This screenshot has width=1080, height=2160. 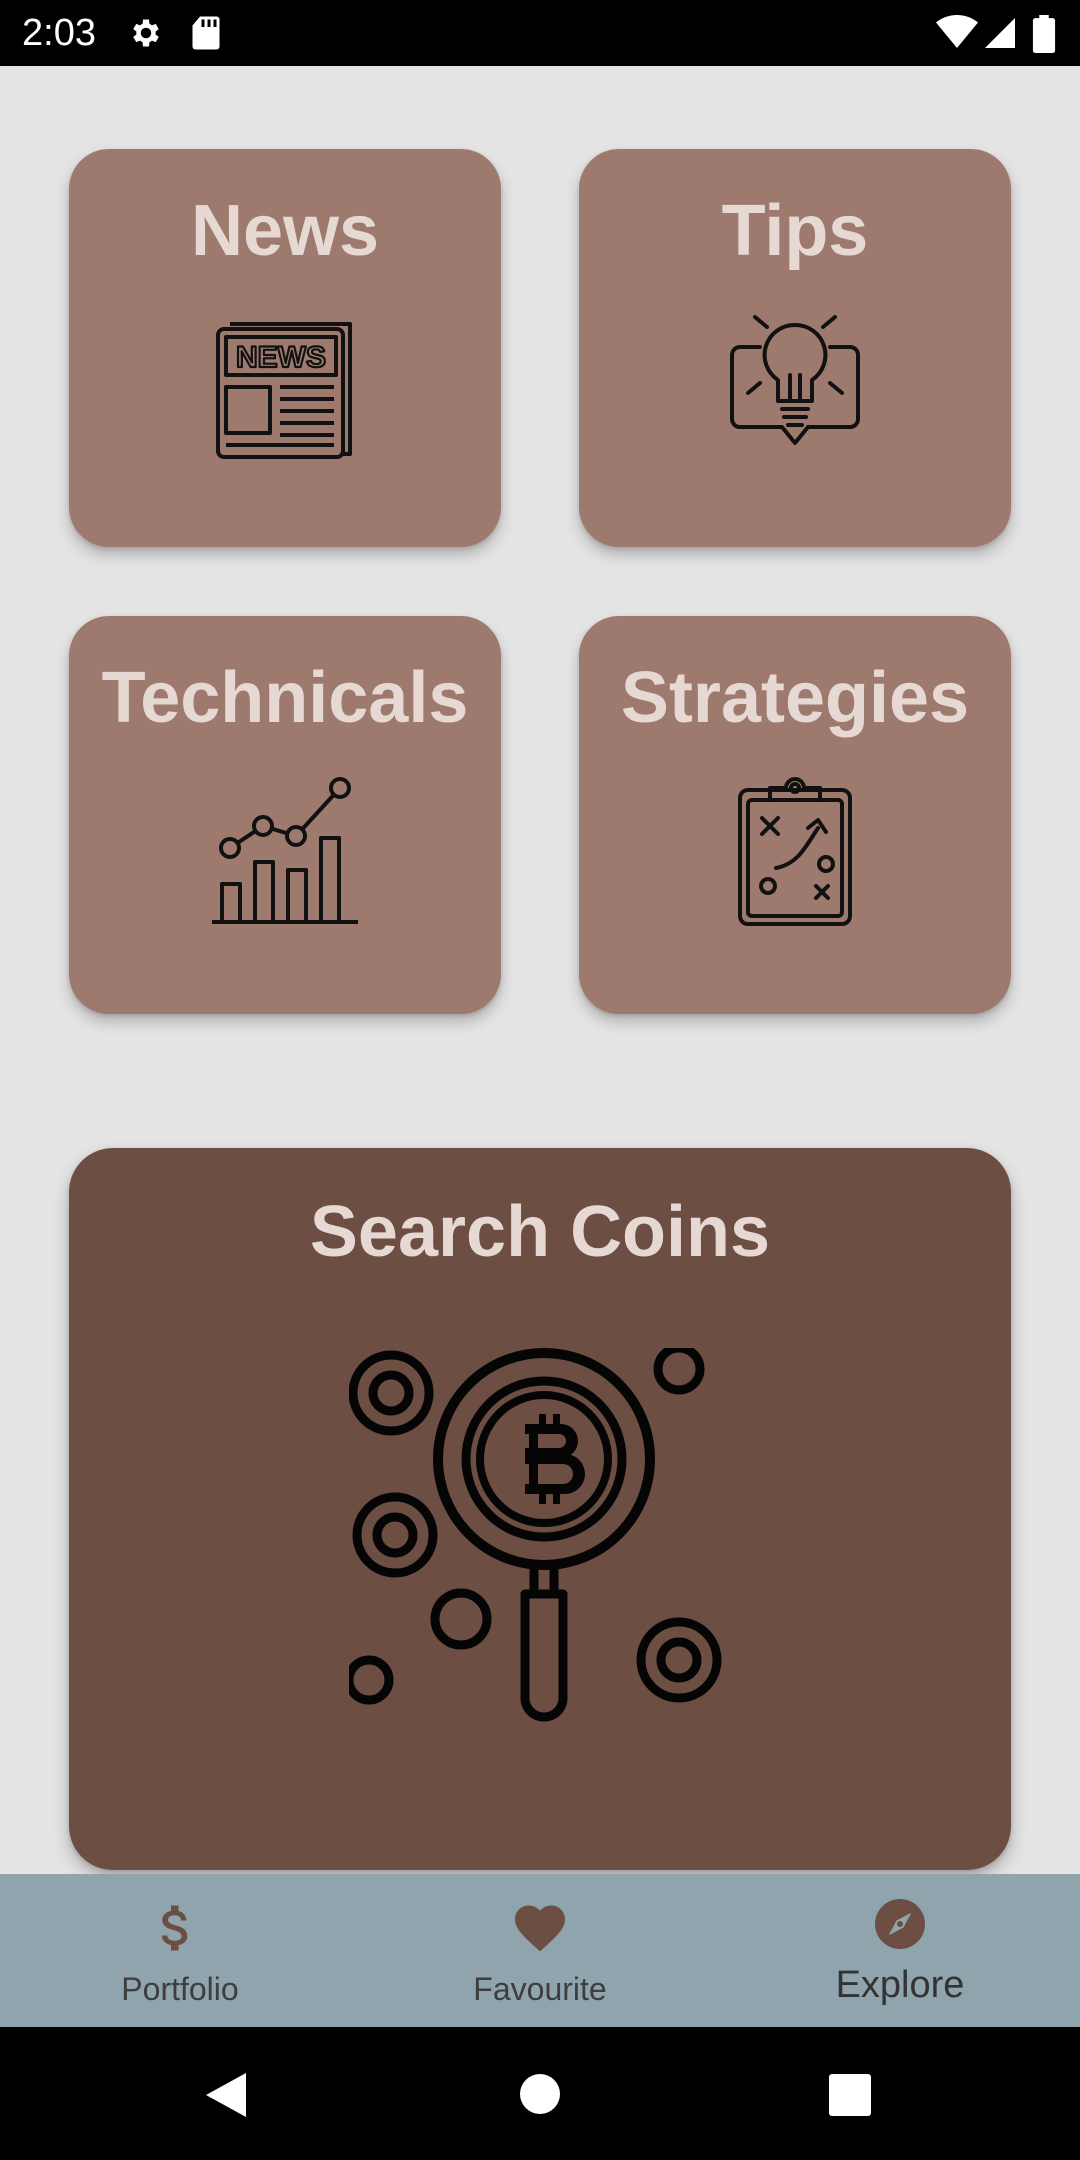 What do you see at coordinates (59, 33) in the screenshot?
I see `status-time: 2:03` at bounding box center [59, 33].